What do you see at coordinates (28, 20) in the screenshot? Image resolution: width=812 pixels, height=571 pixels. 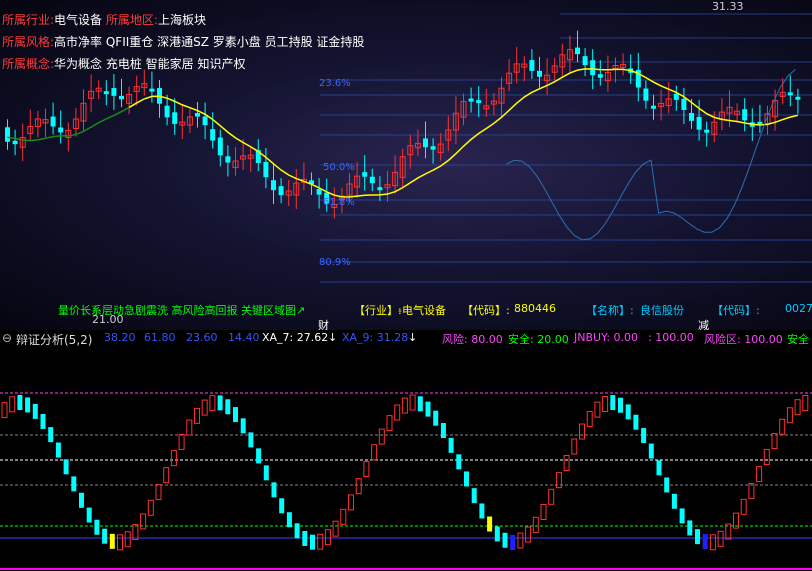 I see `industry-label: 所属行业:` at bounding box center [28, 20].